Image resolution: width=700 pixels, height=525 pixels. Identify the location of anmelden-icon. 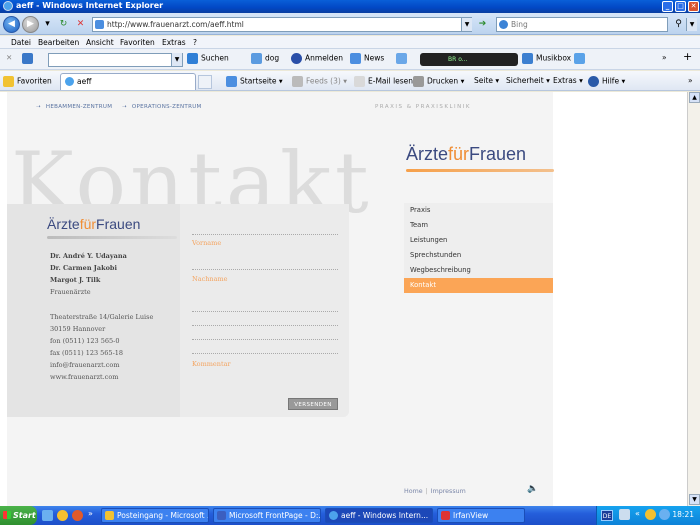
(296, 58).